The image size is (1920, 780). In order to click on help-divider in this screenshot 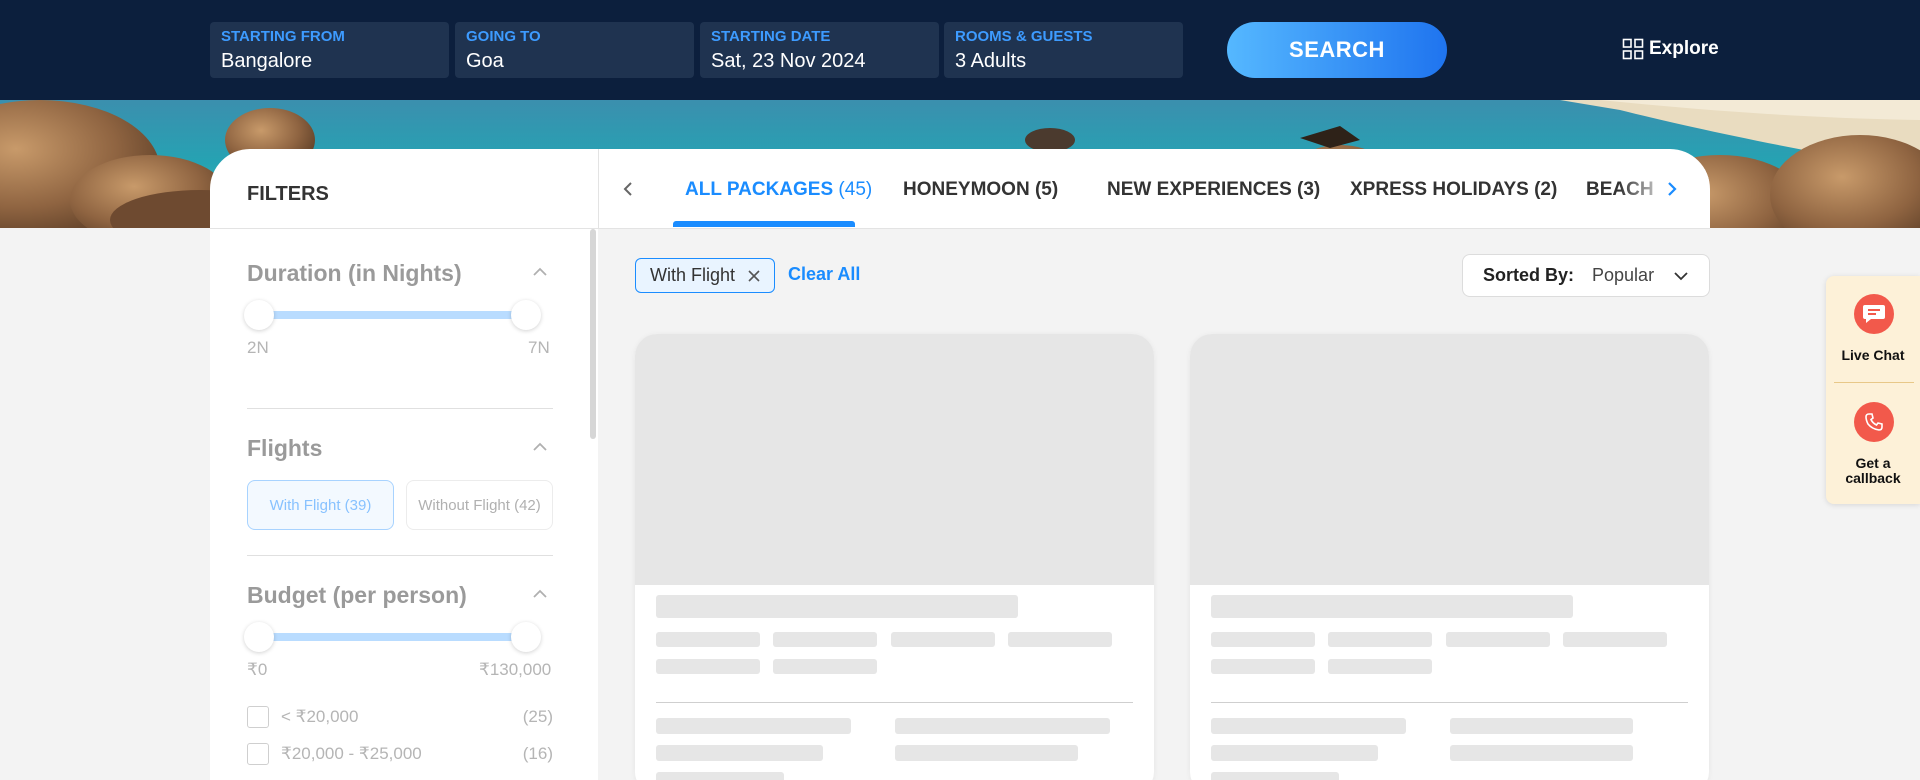, I will do `click(1874, 382)`.